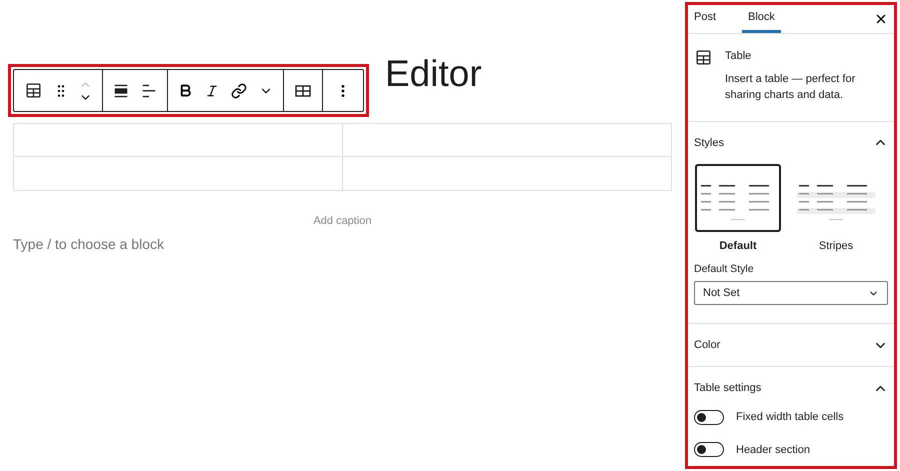 The height and width of the screenshot is (471, 900). What do you see at coordinates (121, 90) in the screenshot?
I see `align-full-icon` at bounding box center [121, 90].